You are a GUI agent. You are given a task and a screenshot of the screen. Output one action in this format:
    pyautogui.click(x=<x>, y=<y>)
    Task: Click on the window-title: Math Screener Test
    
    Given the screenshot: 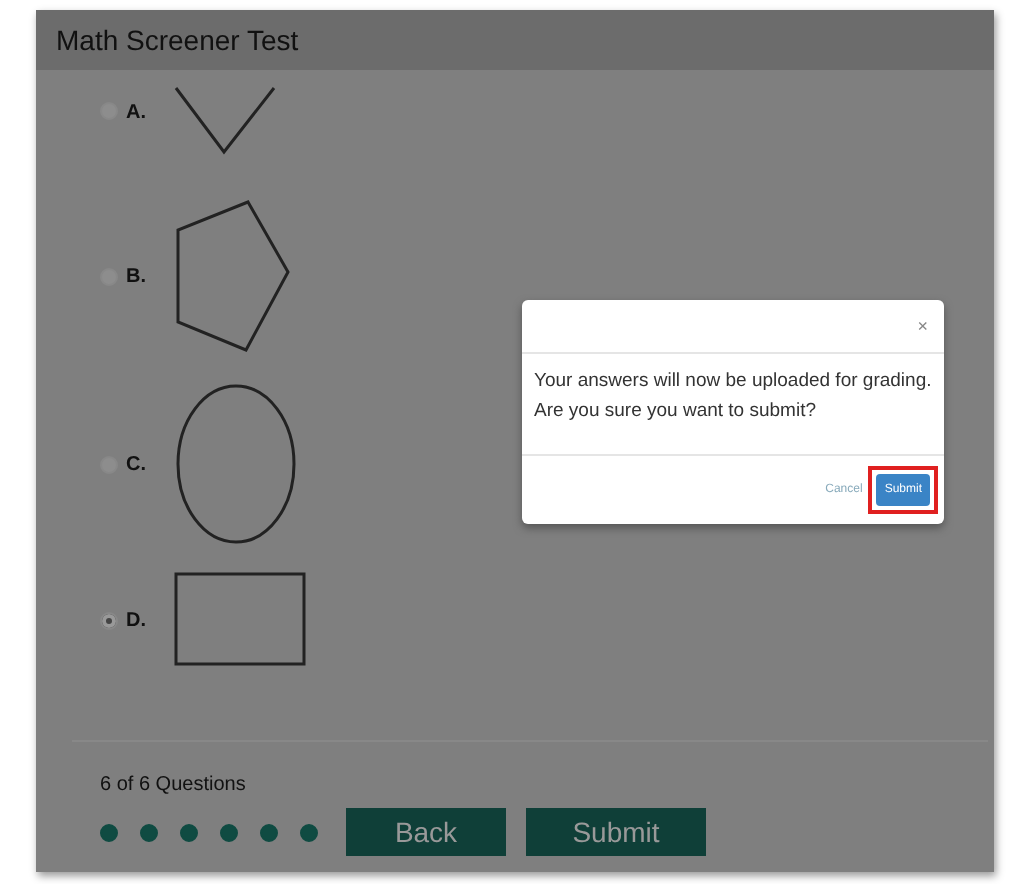 What is the action you would take?
    pyautogui.click(x=177, y=40)
    